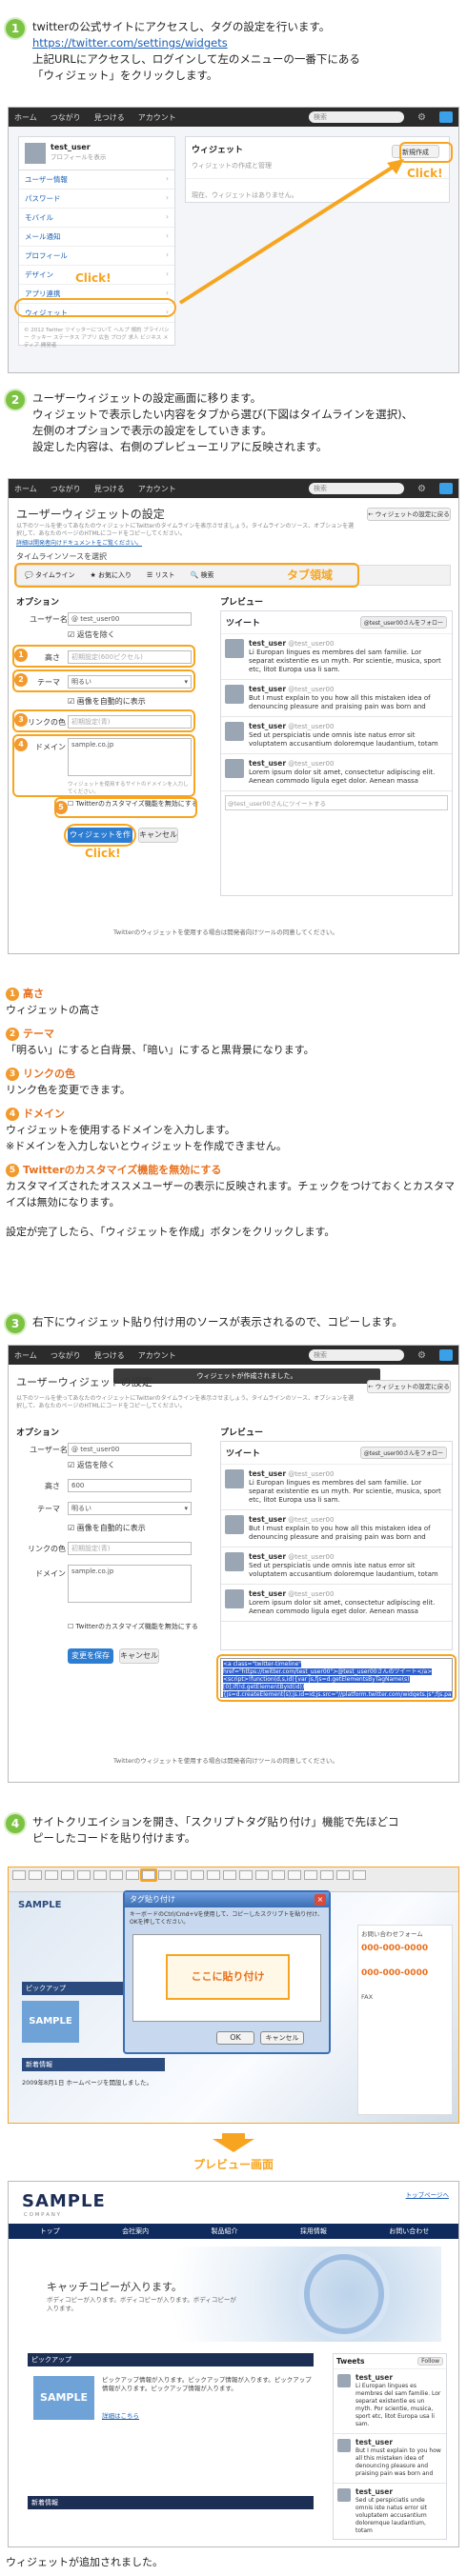 This screenshot has width=467, height=2576. I want to click on doc-link: 詳細は開発者向けドキュメントをご覧ください。, so click(79, 542).